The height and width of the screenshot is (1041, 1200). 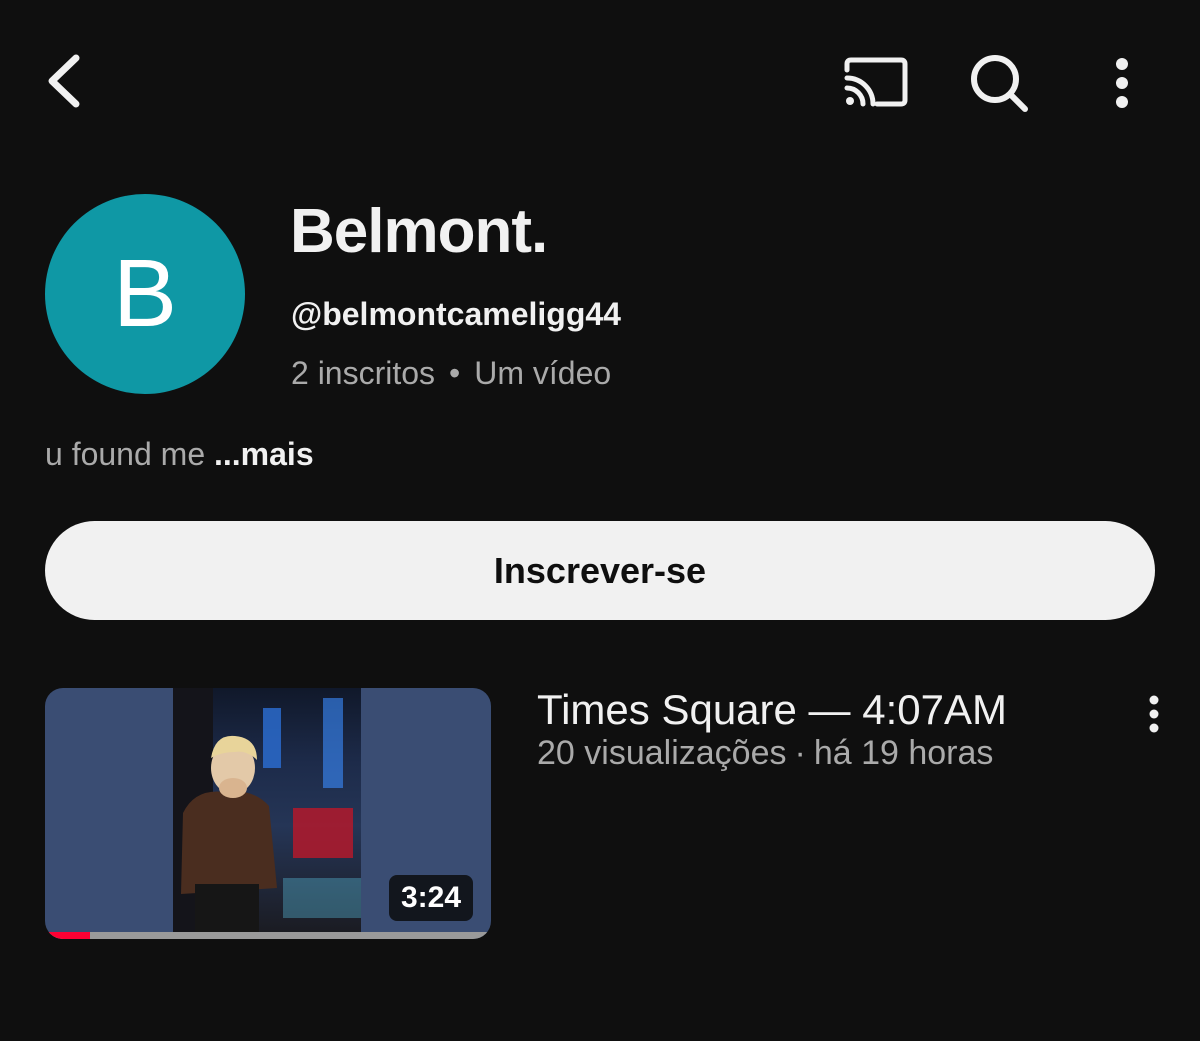 I want to click on avatar-letter: B, so click(x=145, y=293).